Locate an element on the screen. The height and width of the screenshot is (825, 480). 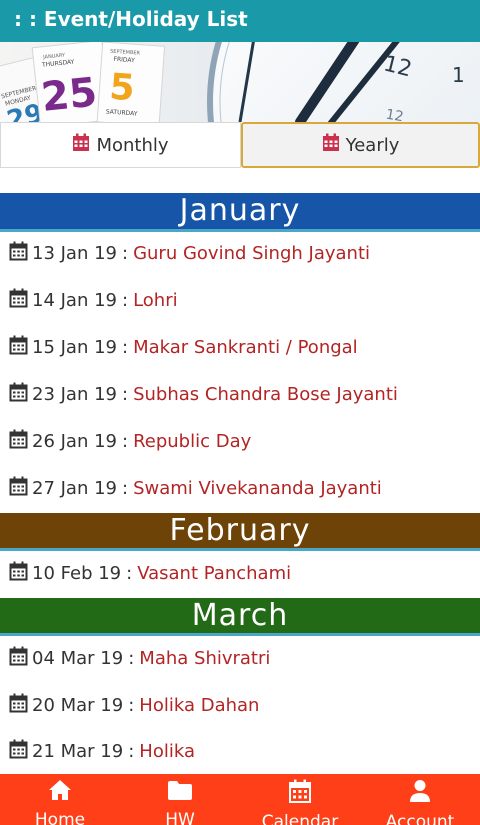
nav-home-label: Home is located at coordinates (60, 817).